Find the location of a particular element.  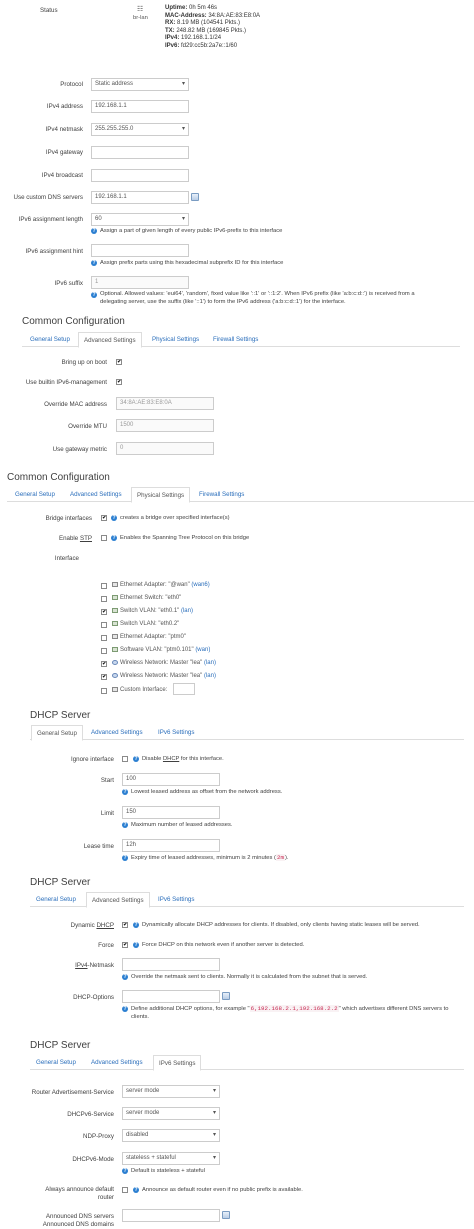

ipv6-assignment-hint-input is located at coordinates (140, 250).